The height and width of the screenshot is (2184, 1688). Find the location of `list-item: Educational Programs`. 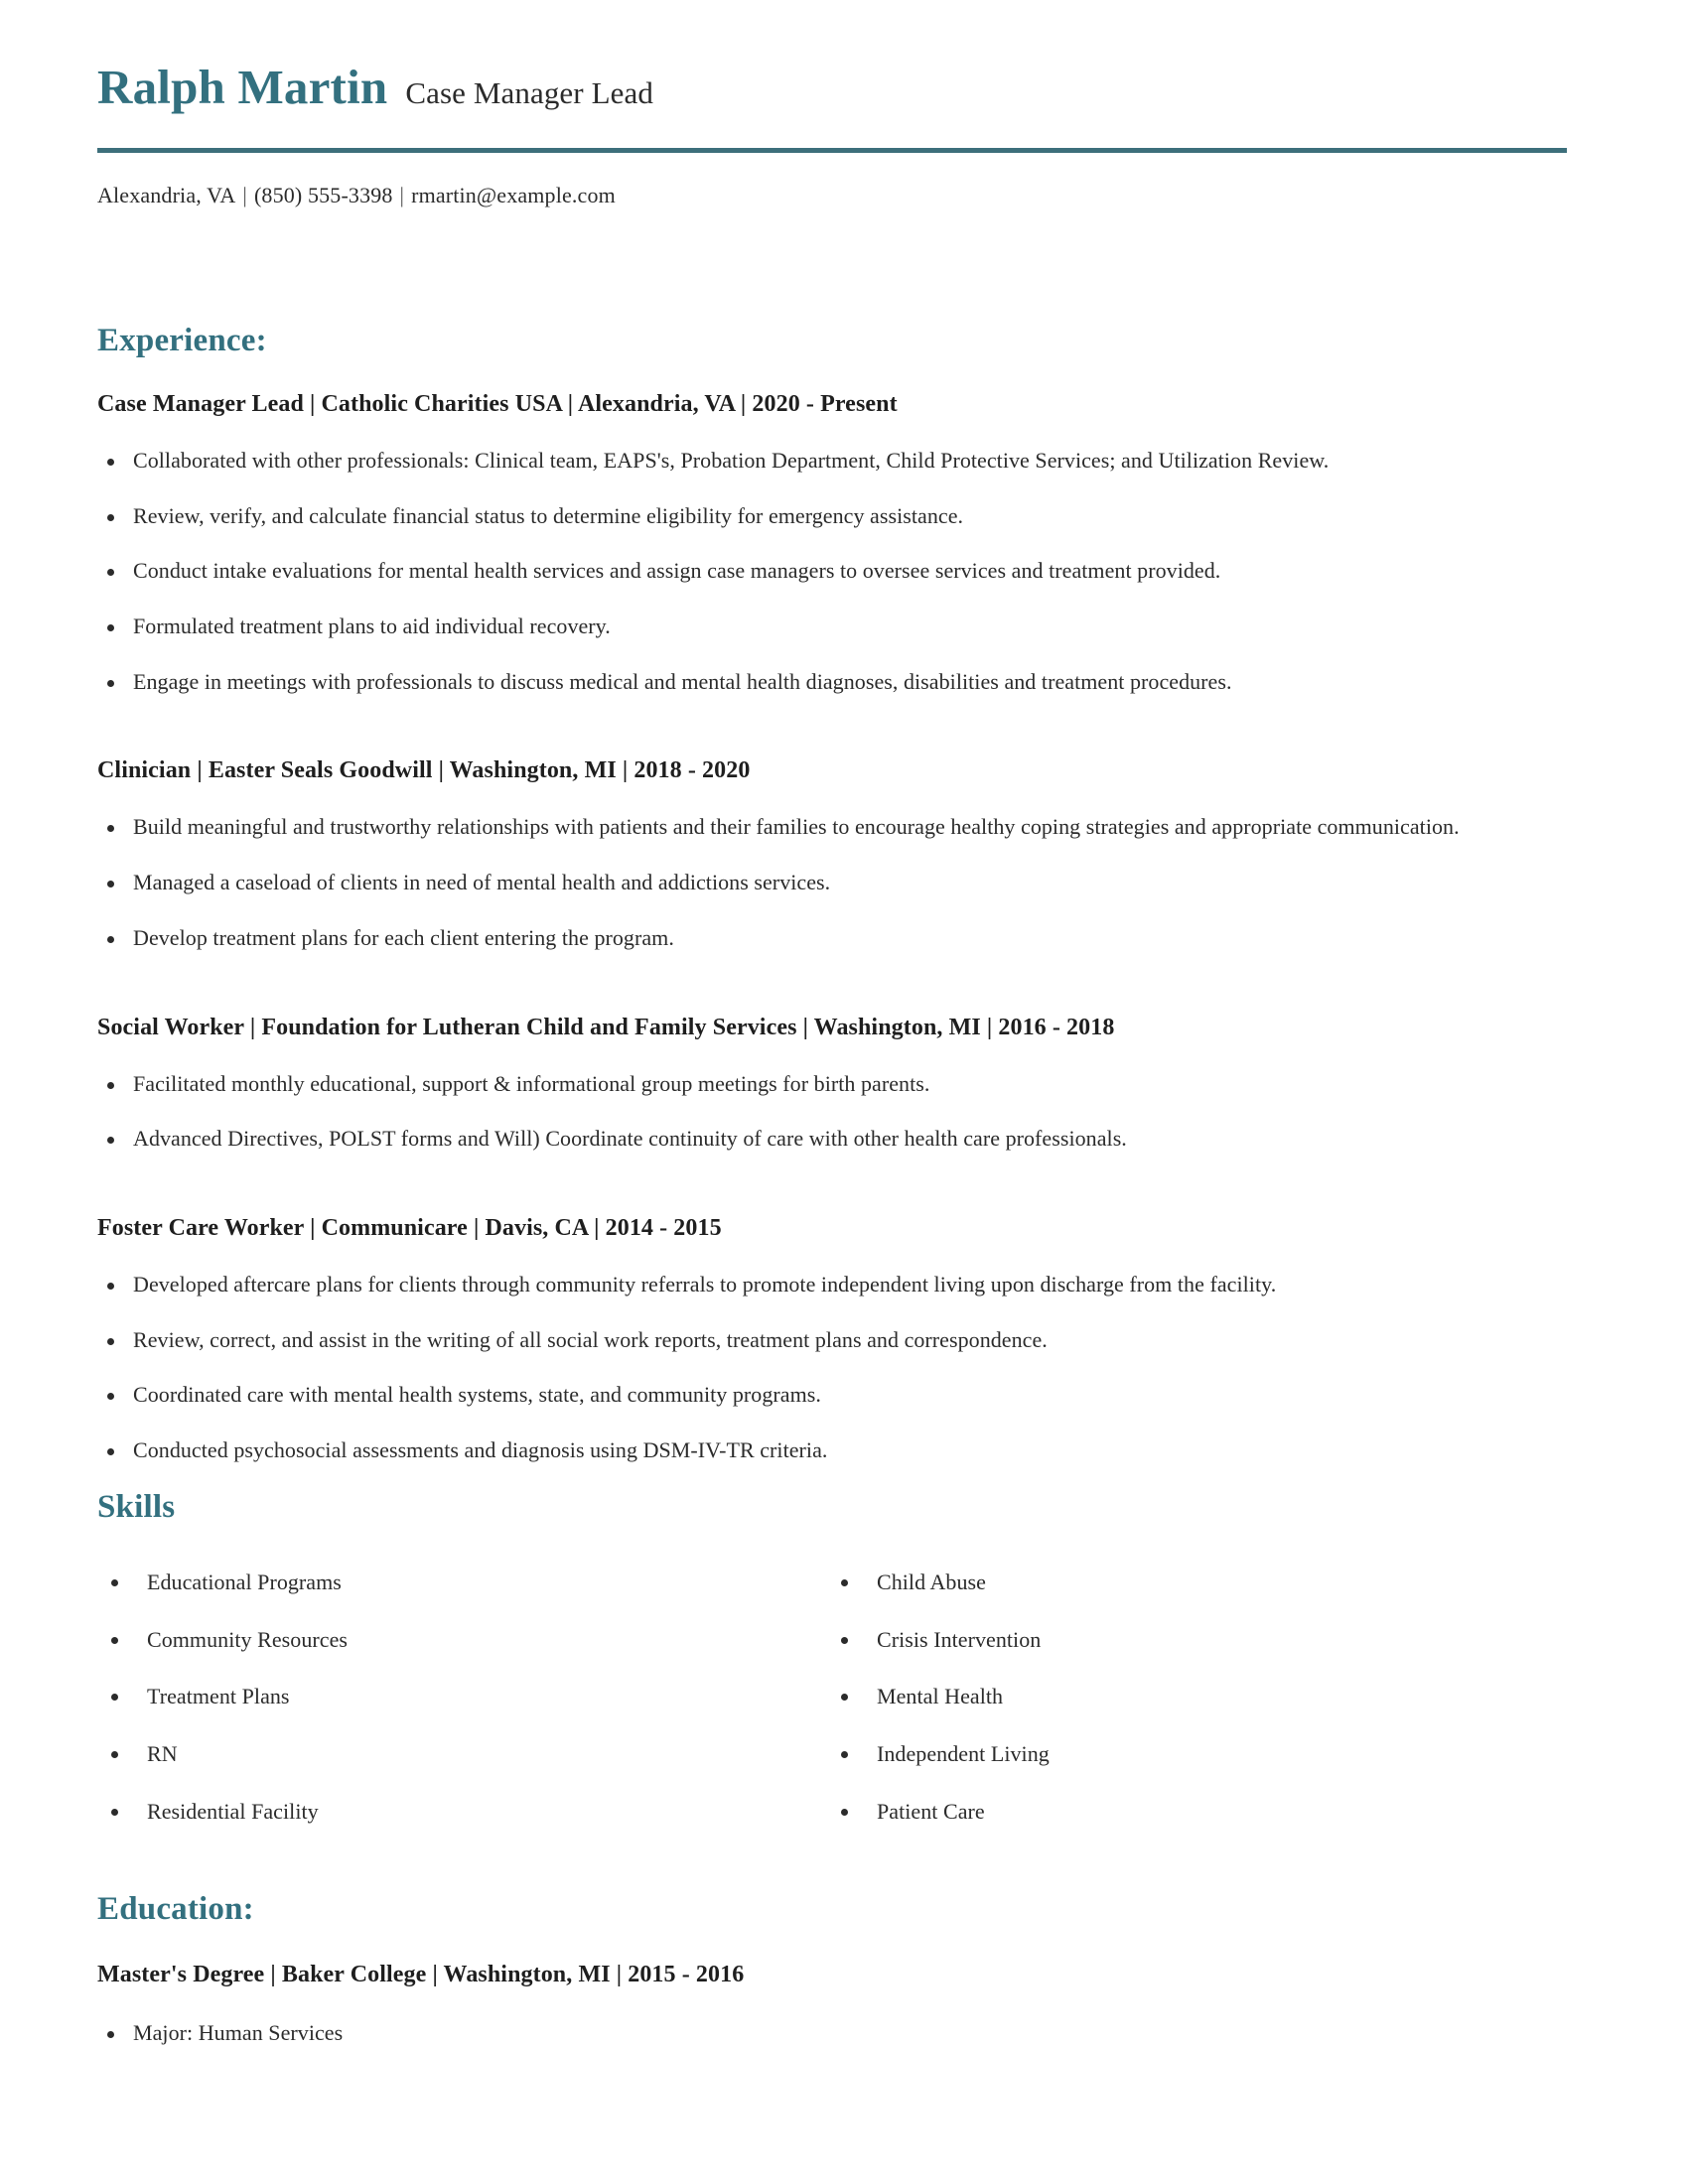

list-item: Educational Programs is located at coordinates (462, 1582).